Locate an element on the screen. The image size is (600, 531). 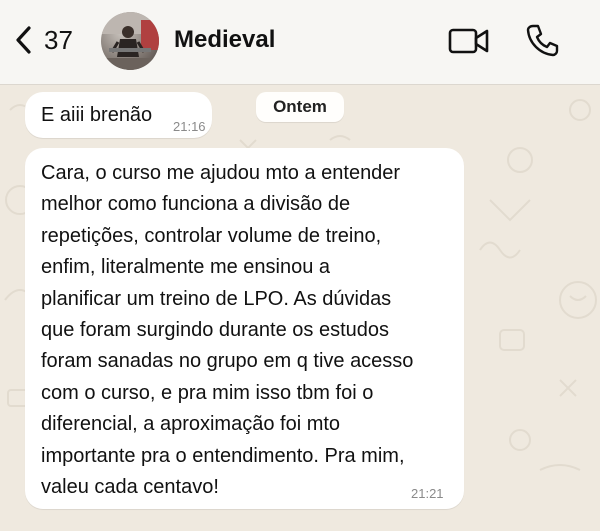
video-call-button is located at coordinates (469, 41).